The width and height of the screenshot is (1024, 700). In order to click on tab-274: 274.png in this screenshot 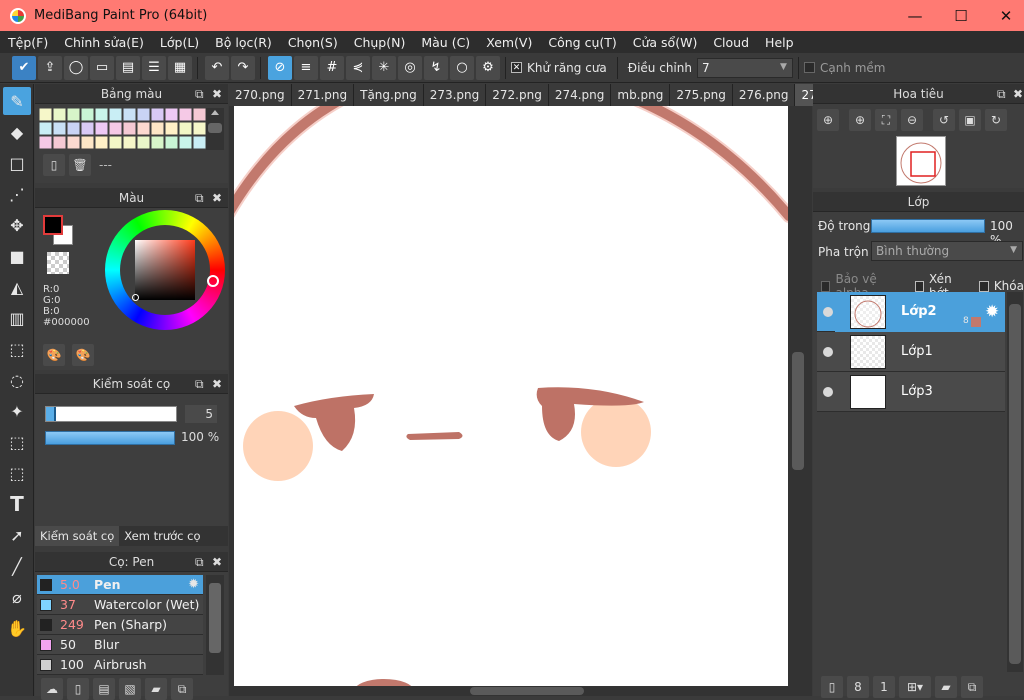, I will do `click(580, 95)`.